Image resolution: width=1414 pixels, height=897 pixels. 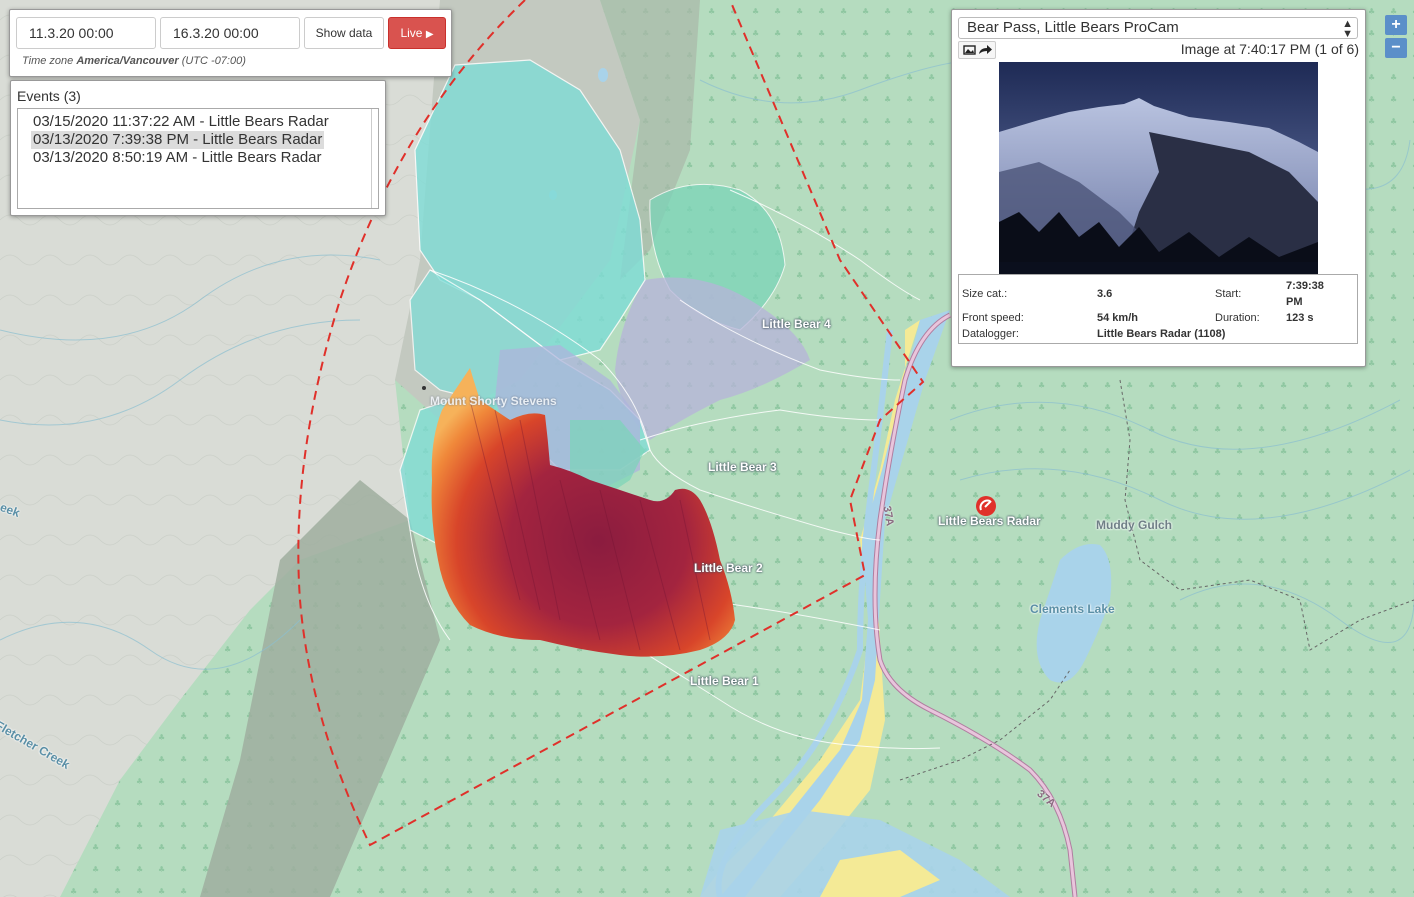 What do you see at coordinates (1305, 286) in the screenshot?
I see `start-value-line1: 7:39:38` at bounding box center [1305, 286].